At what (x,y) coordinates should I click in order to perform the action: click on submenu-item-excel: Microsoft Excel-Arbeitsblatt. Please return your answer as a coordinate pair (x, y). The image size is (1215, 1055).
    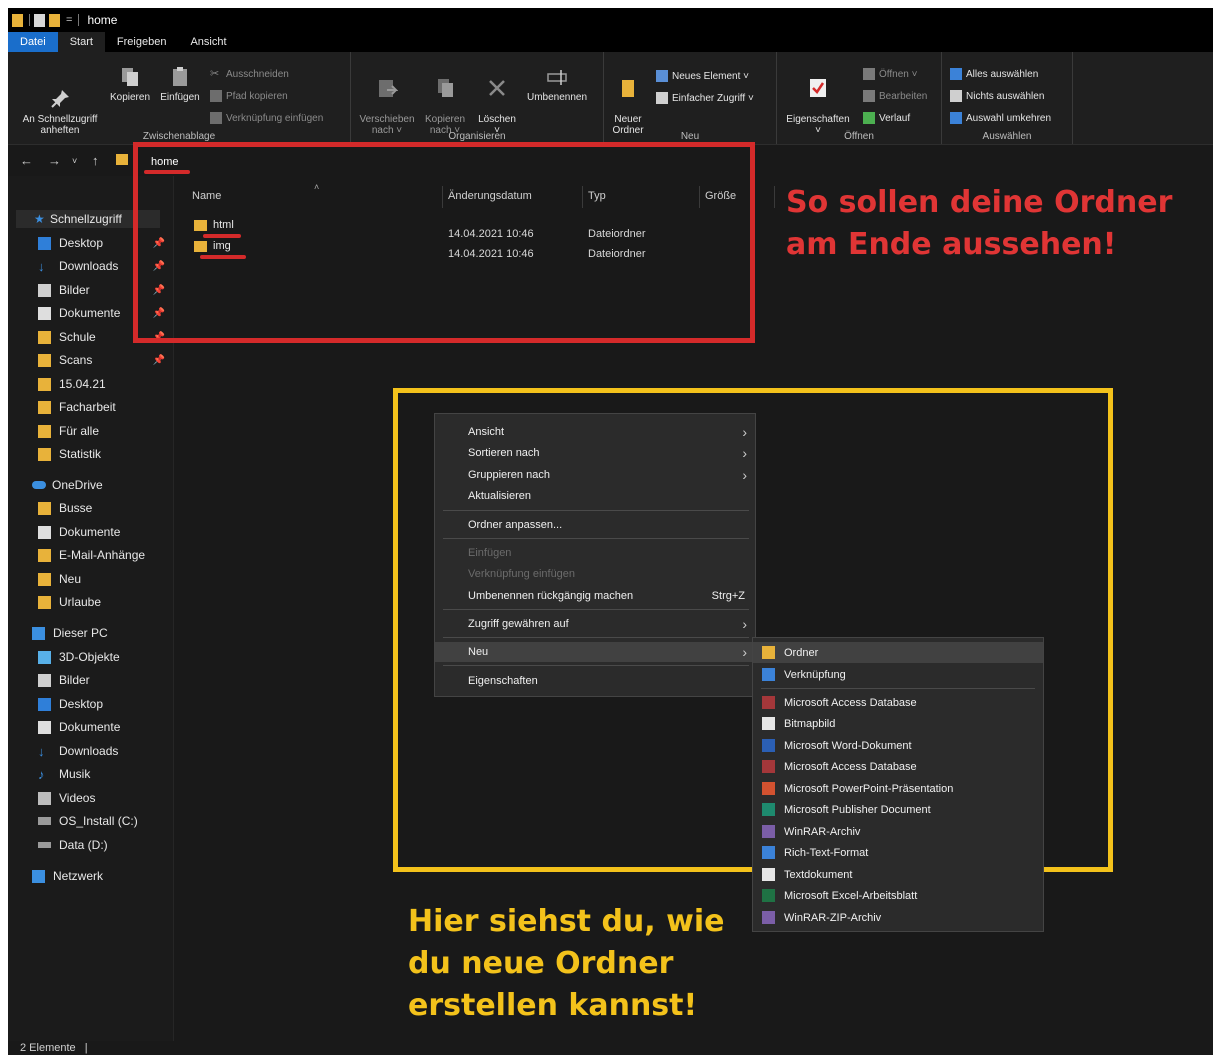
    Looking at the image, I should click on (898, 895).